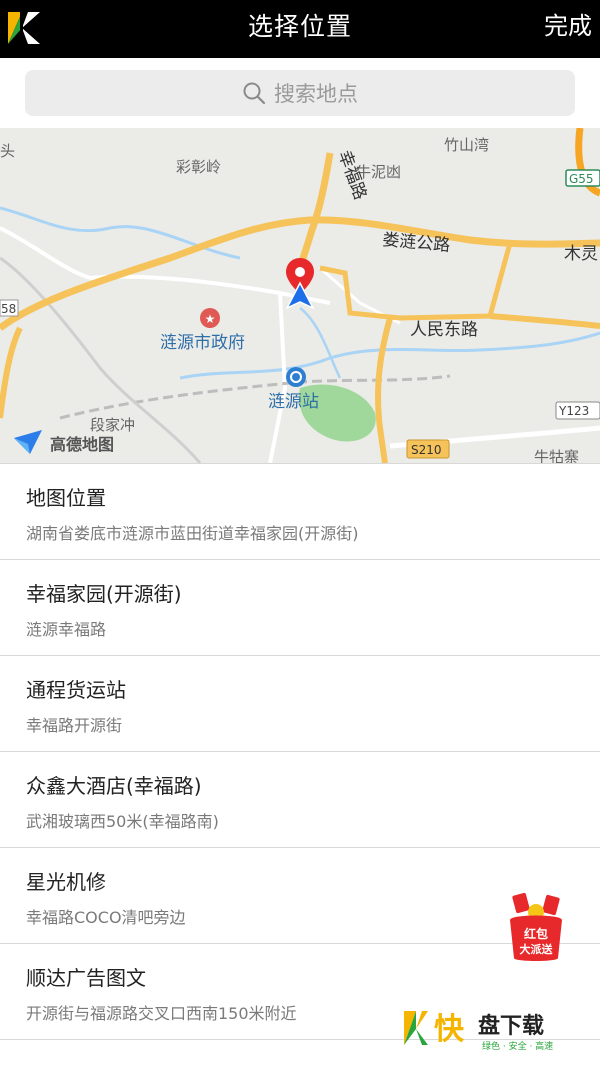  What do you see at coordinates (106, 917) in the screenshot?
I see `location-address: 幸福路COCO清吧旁边` at bounding box center [106, 917].